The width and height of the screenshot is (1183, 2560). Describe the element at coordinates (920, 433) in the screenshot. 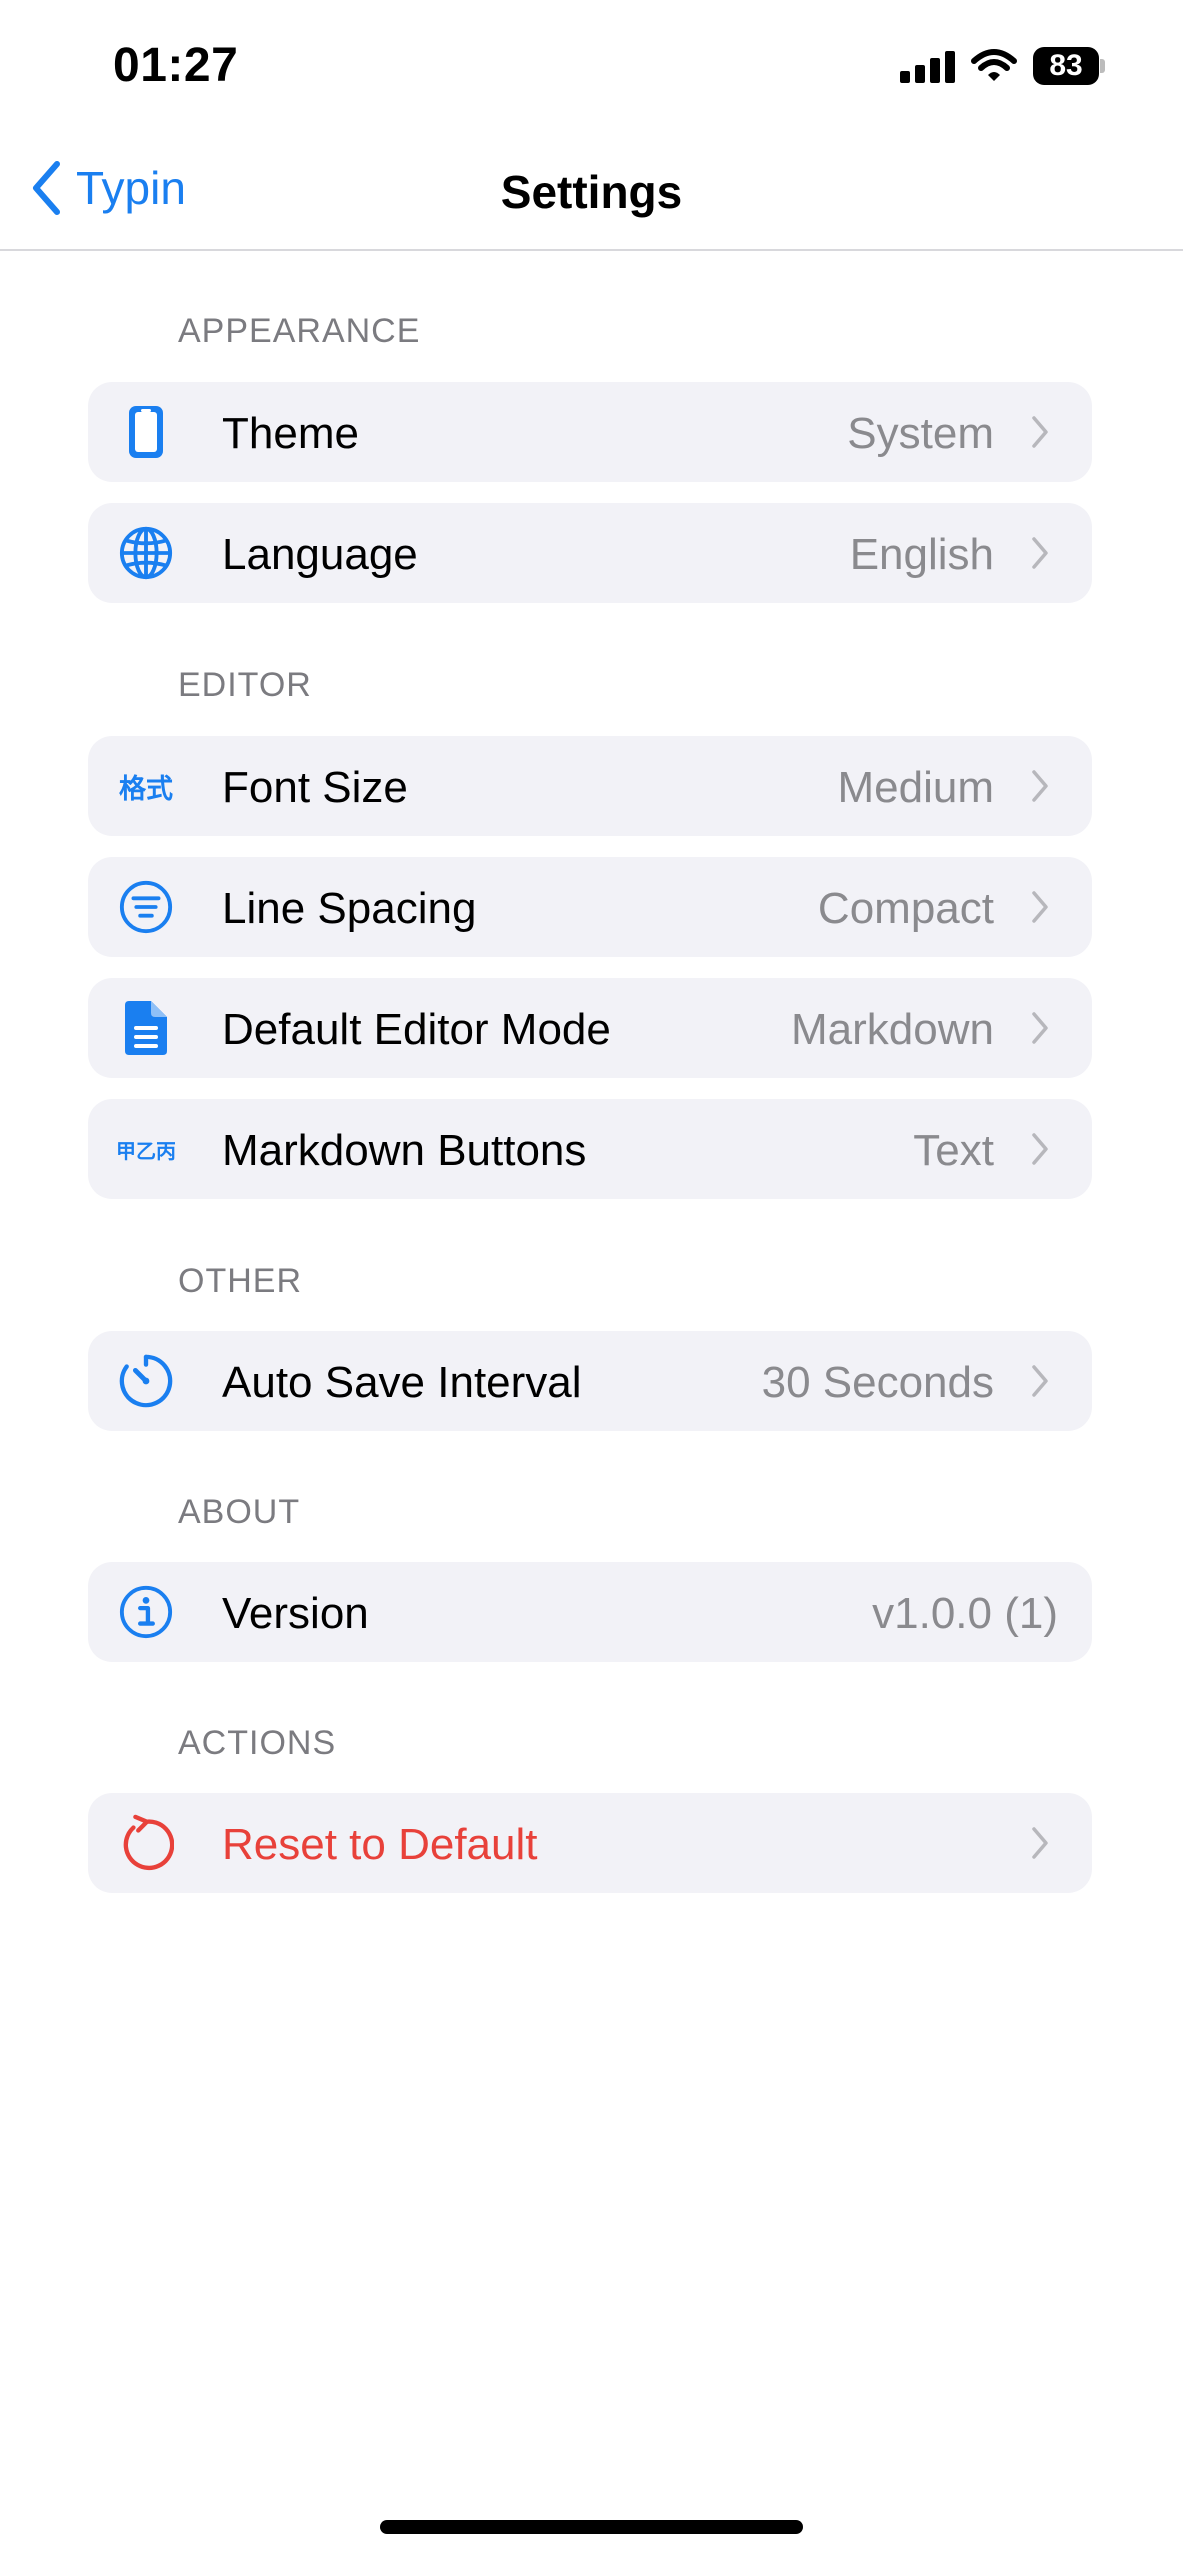

I see `row-value: System` at that location.